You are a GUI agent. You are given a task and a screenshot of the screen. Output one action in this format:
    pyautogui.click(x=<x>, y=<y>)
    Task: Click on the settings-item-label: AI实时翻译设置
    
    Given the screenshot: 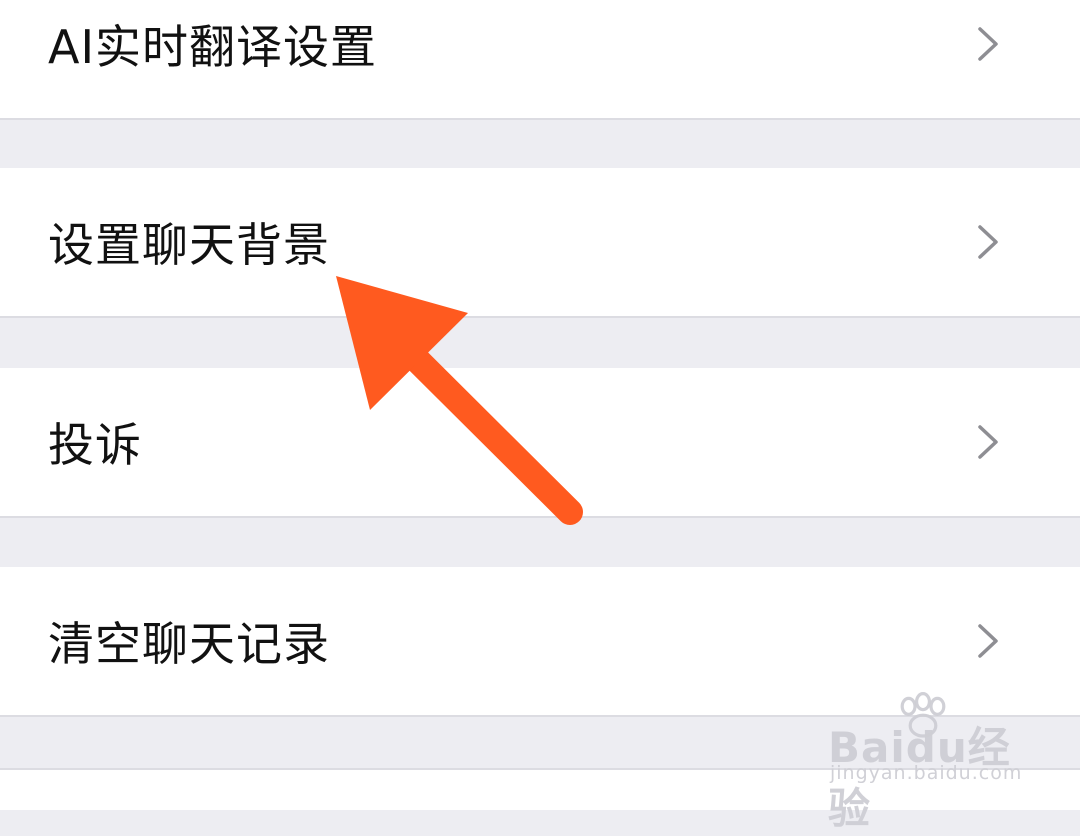 What is the action you would take?
    pyautogui.click(x=213, y=47)
    